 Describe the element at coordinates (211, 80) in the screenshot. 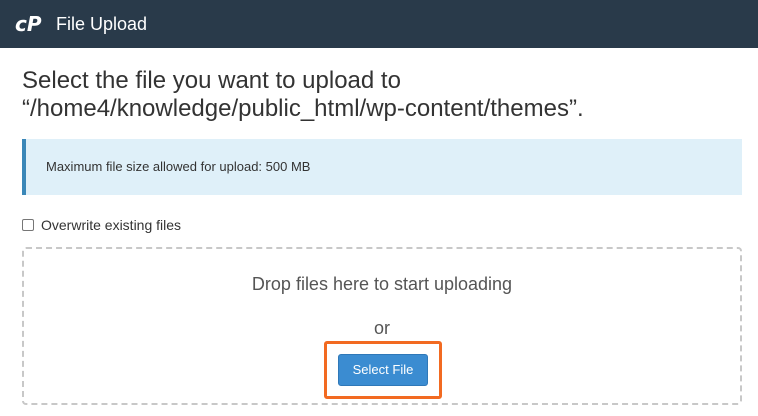

I see `heading-line-1: Select the file you want to upload to` at that location.